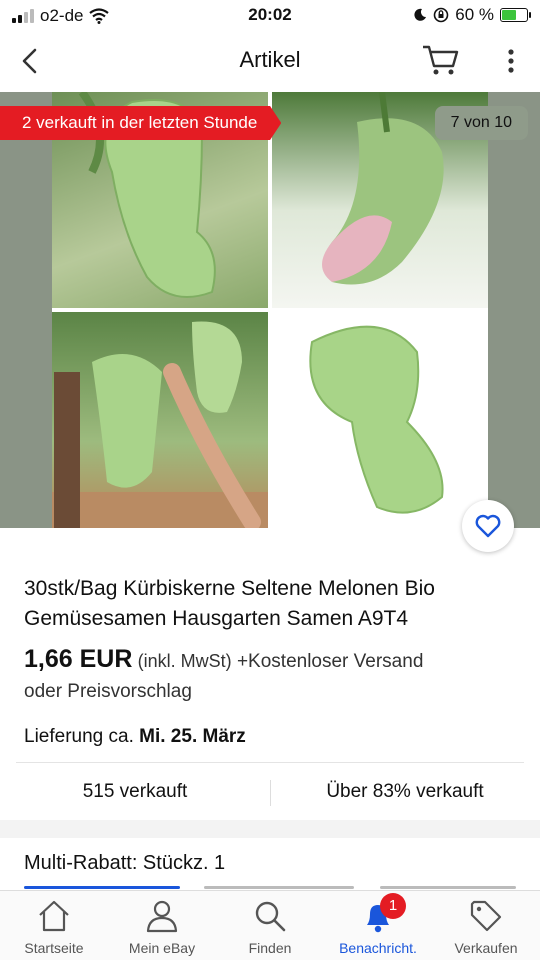 The image size is (540, 960). I want to click on heart-icon, so click(488, 526).